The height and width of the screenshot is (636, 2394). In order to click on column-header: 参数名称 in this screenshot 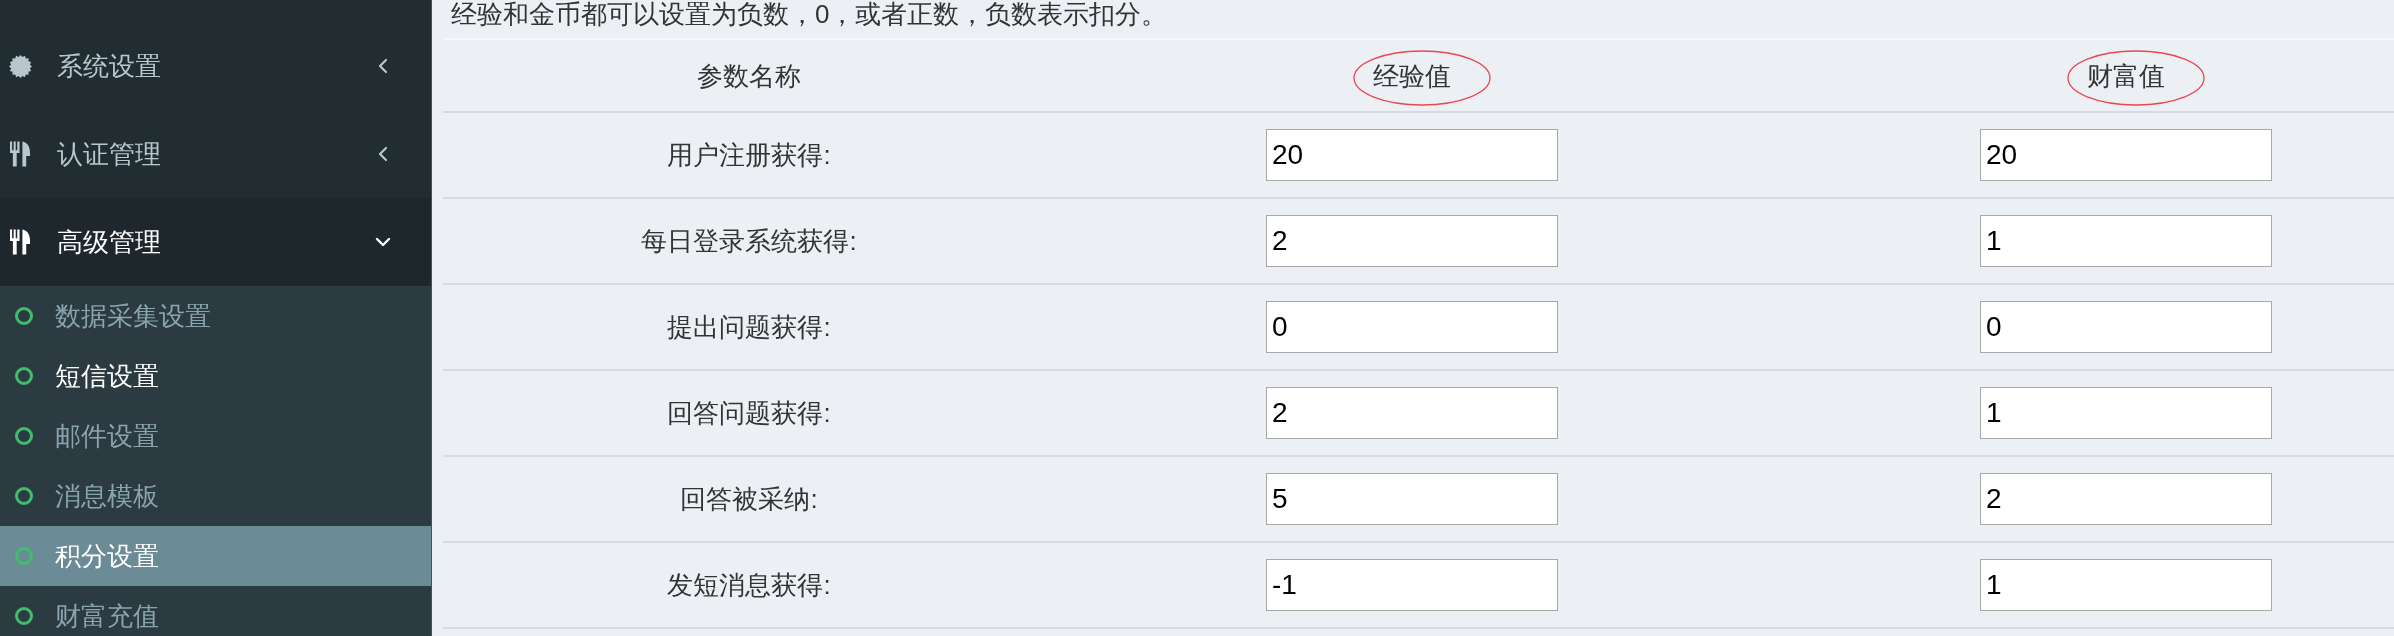, I will do `click(749, 76)`.